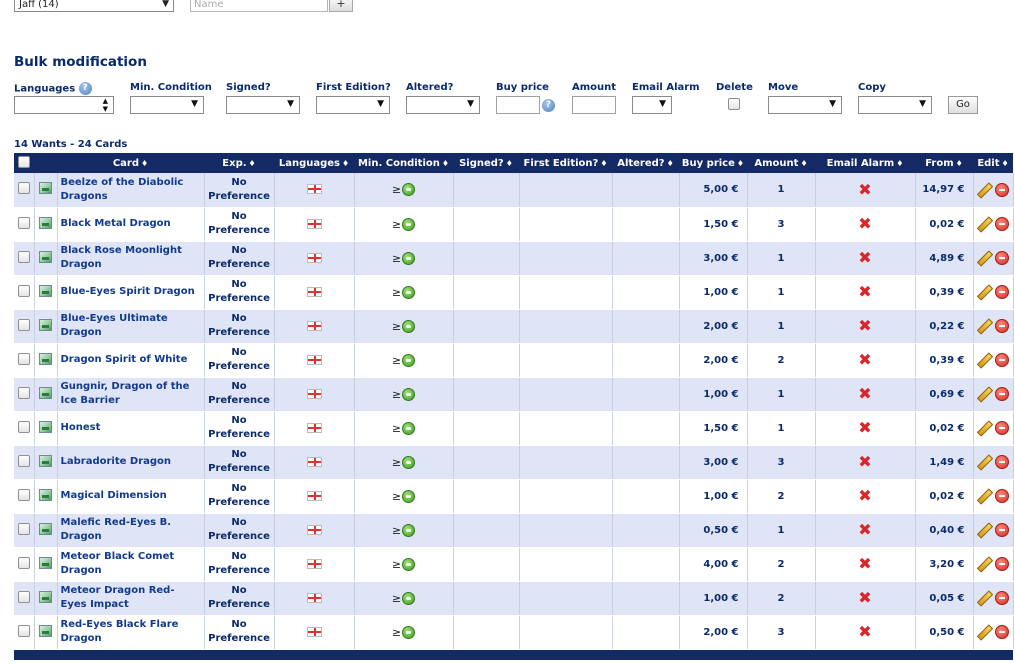 This screenshot has height=665, width=1015. I want to click on name-input: Name, so click(259, 6).